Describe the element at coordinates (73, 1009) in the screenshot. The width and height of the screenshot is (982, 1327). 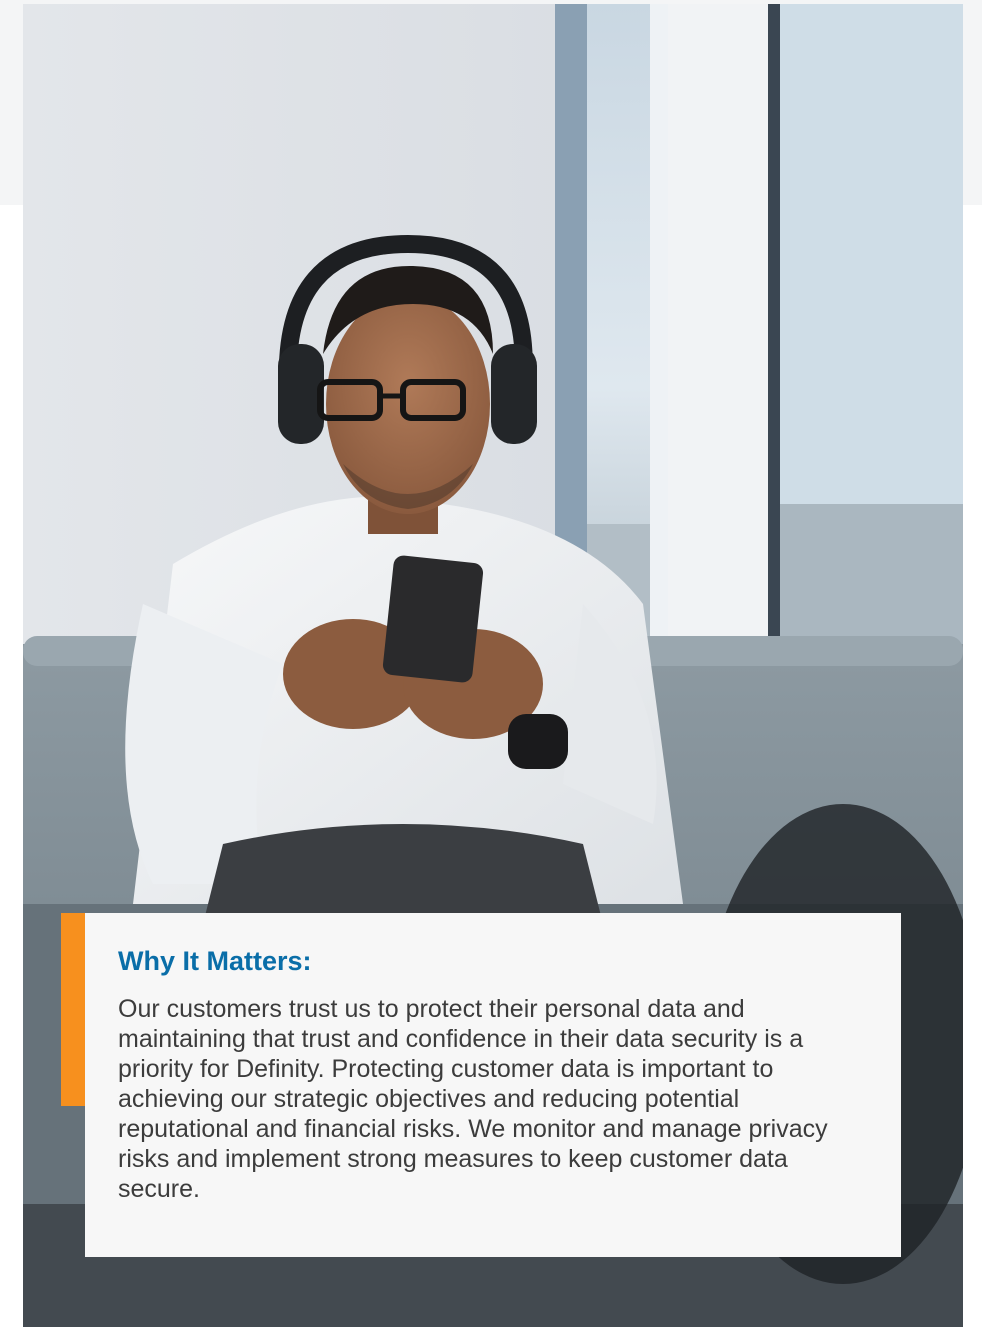
I see `callout-accent-bar` at that location.